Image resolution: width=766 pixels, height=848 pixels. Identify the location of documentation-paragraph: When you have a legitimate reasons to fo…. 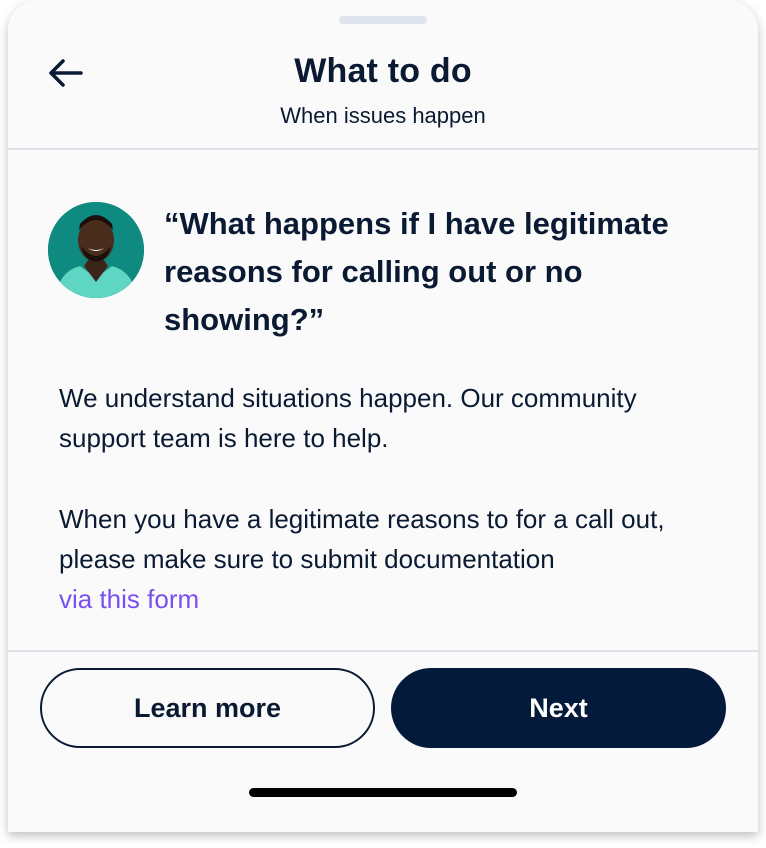
(384, 559).